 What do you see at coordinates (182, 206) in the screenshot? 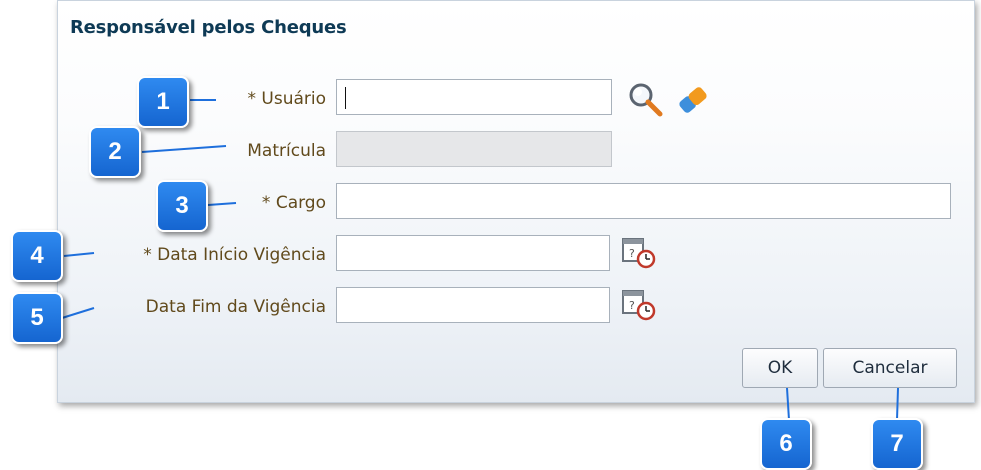
I see `callout-badge: 3` at bounding box center [182, 206].